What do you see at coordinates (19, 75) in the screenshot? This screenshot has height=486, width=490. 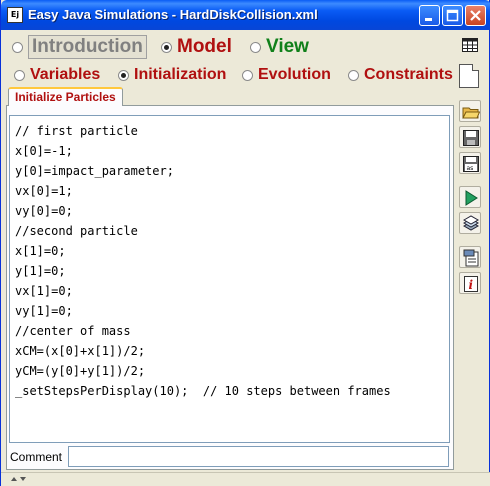 I see `variables-radio` at bounding box center [19, 75].